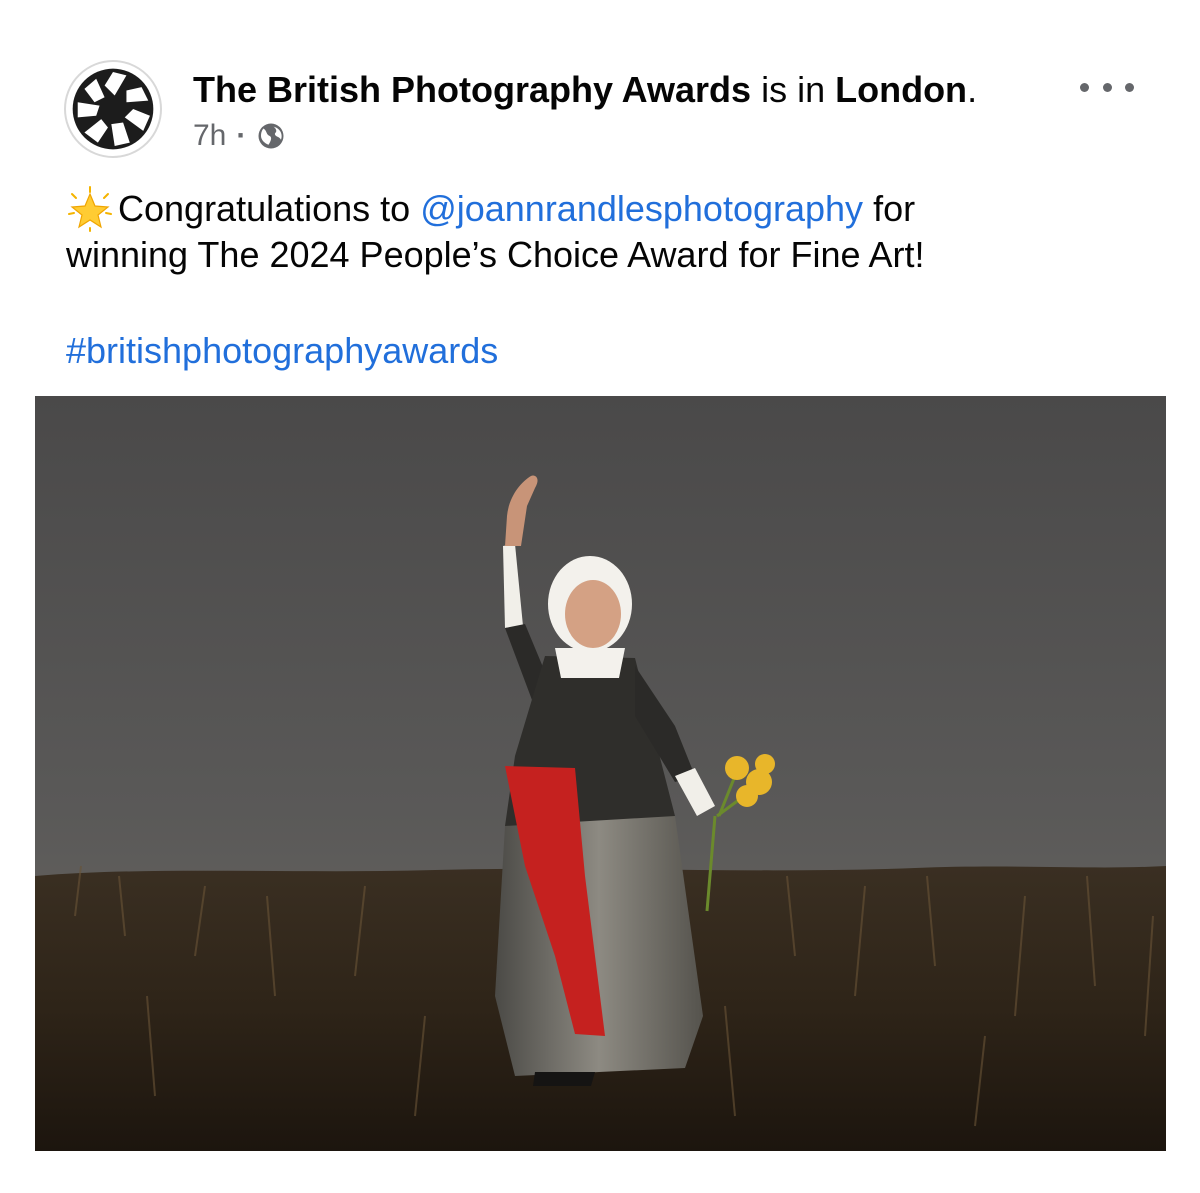 This screenshot has height=1193, width=1200. What do you see at coordinates (90, 209) in the screenshot?
I see `glowing-star-icon` at bounding box center [90, 209].